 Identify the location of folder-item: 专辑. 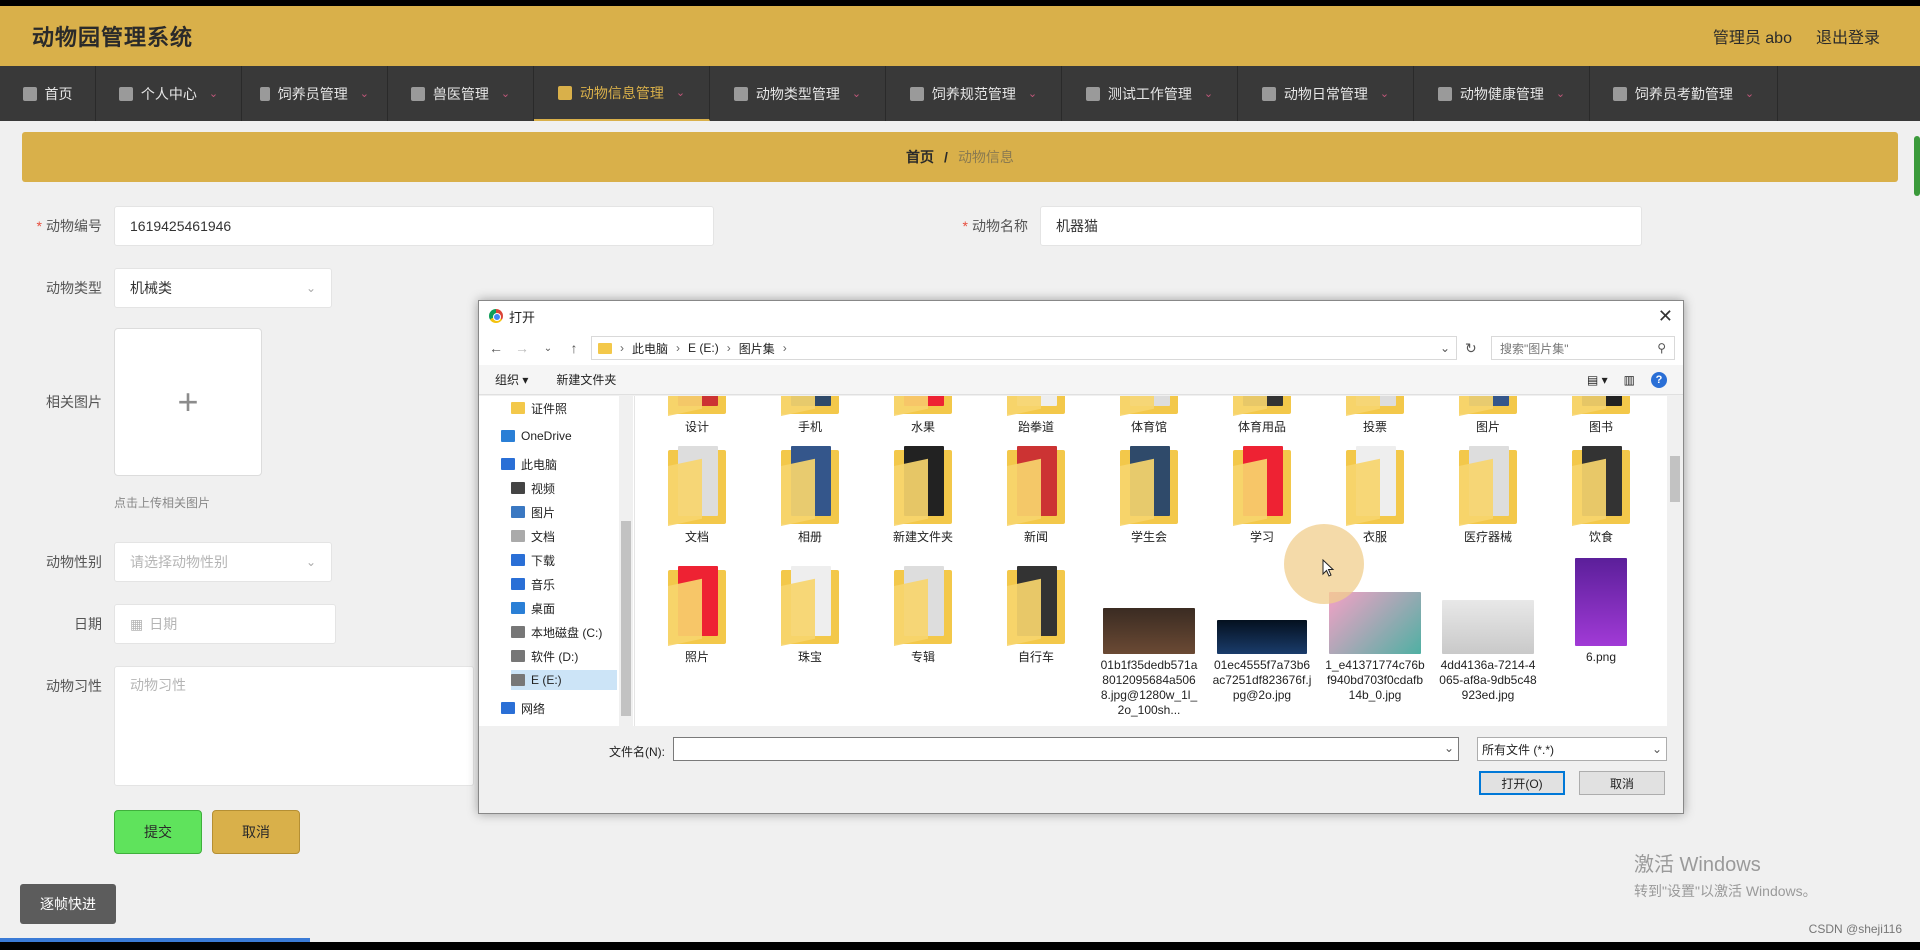
(923, 615).